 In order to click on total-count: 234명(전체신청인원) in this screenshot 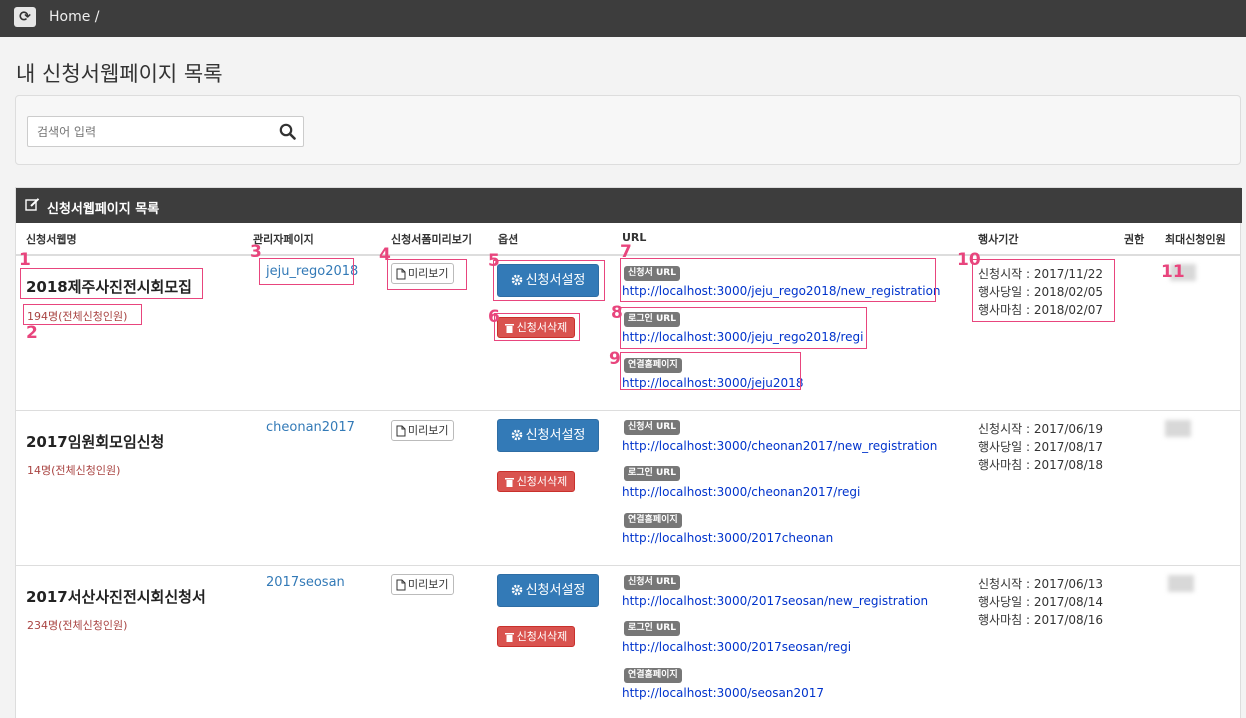, I will do `click(77, 625)`.